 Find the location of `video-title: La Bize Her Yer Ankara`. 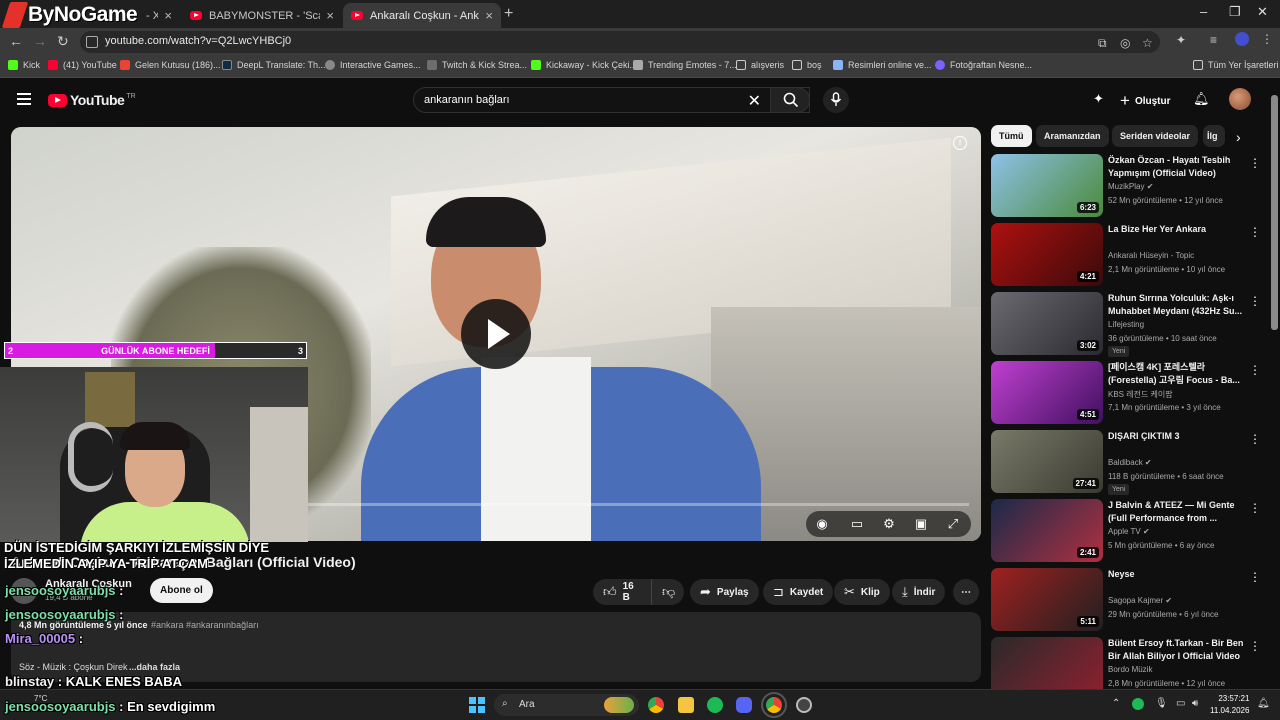

video-title: La Bize Her Yer Ankara is located at coordinates (1177, 229).